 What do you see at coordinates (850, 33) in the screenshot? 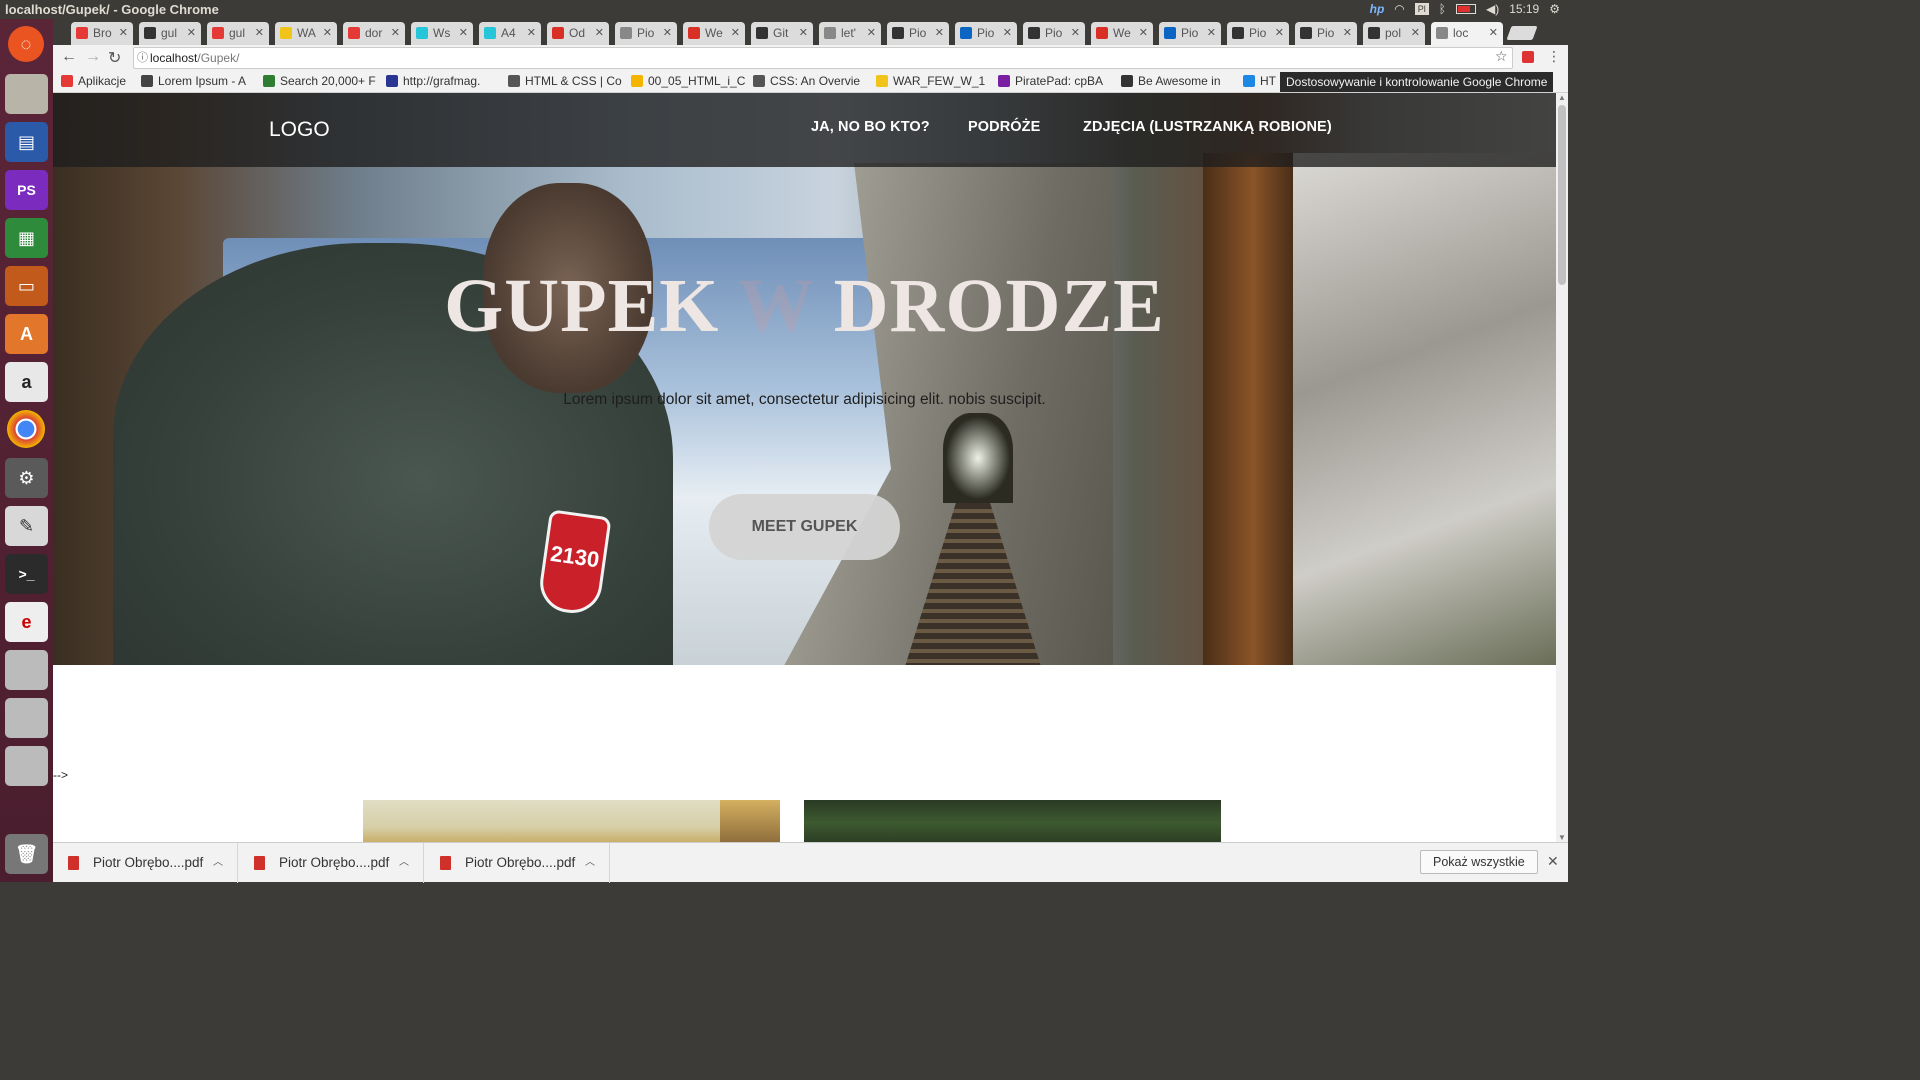
I see `browser-tab: let' ✕` at bounding box center [850, 33].